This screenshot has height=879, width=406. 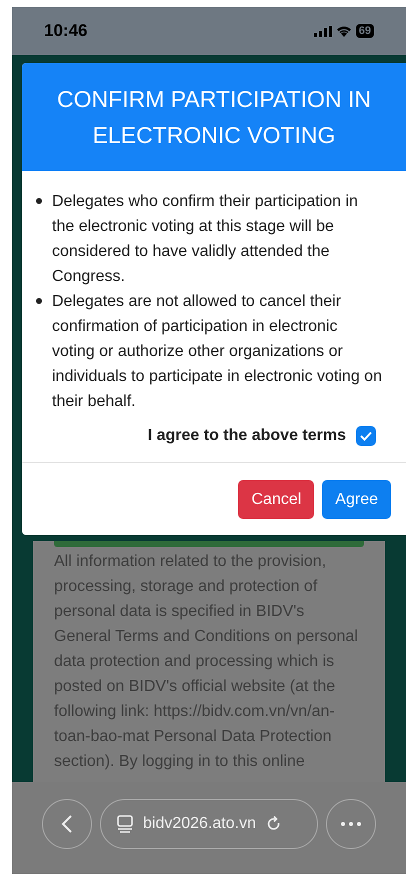 What do you see at coordinates (344, 31) in the screenshot?
I see `wifi-icon` at bounding box center [344, 31].